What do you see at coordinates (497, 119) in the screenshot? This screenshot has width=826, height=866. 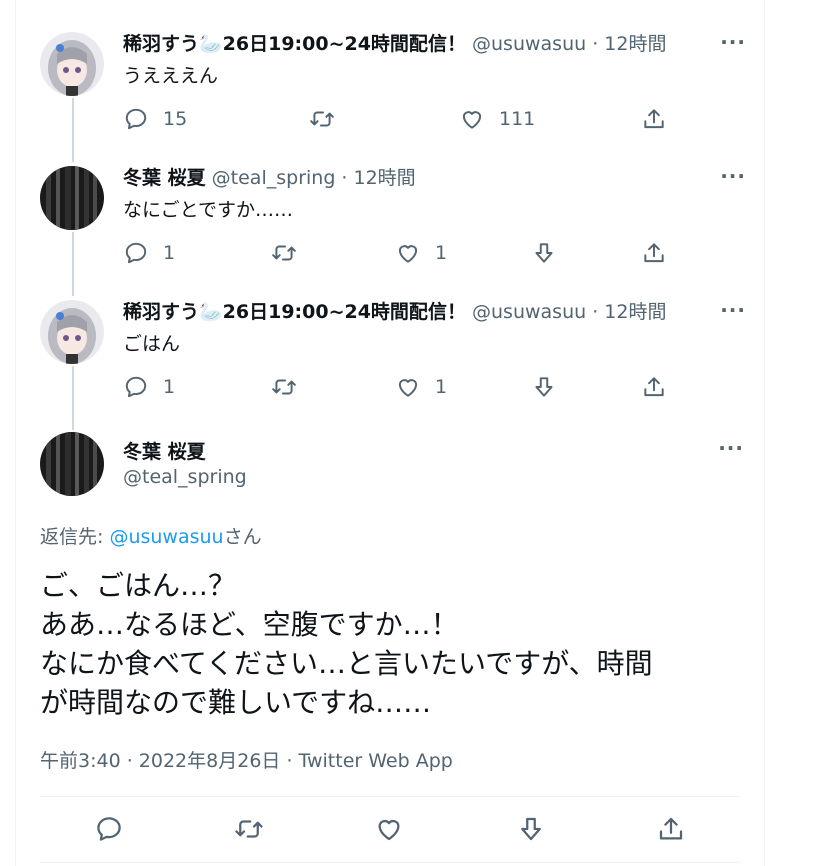 I see `like-button: 111` at bounding box center [497, 119].